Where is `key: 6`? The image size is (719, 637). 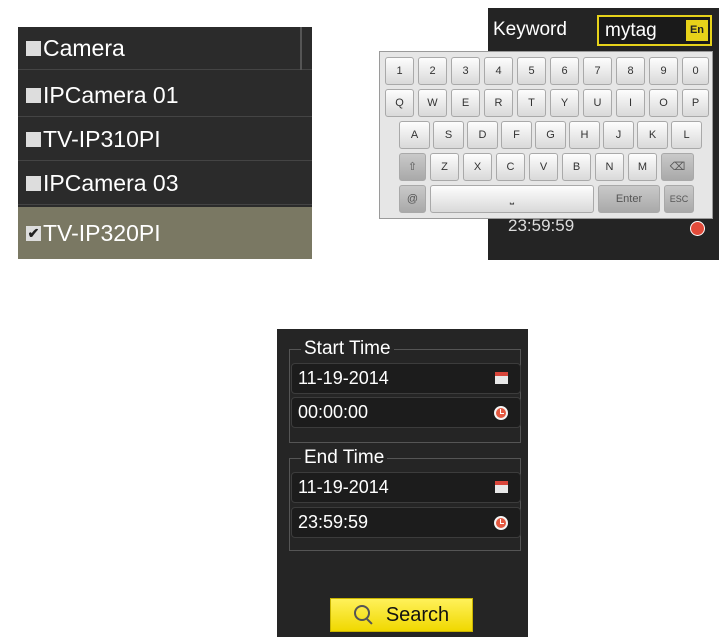 key: 6 is located at coordinates (564, 71).